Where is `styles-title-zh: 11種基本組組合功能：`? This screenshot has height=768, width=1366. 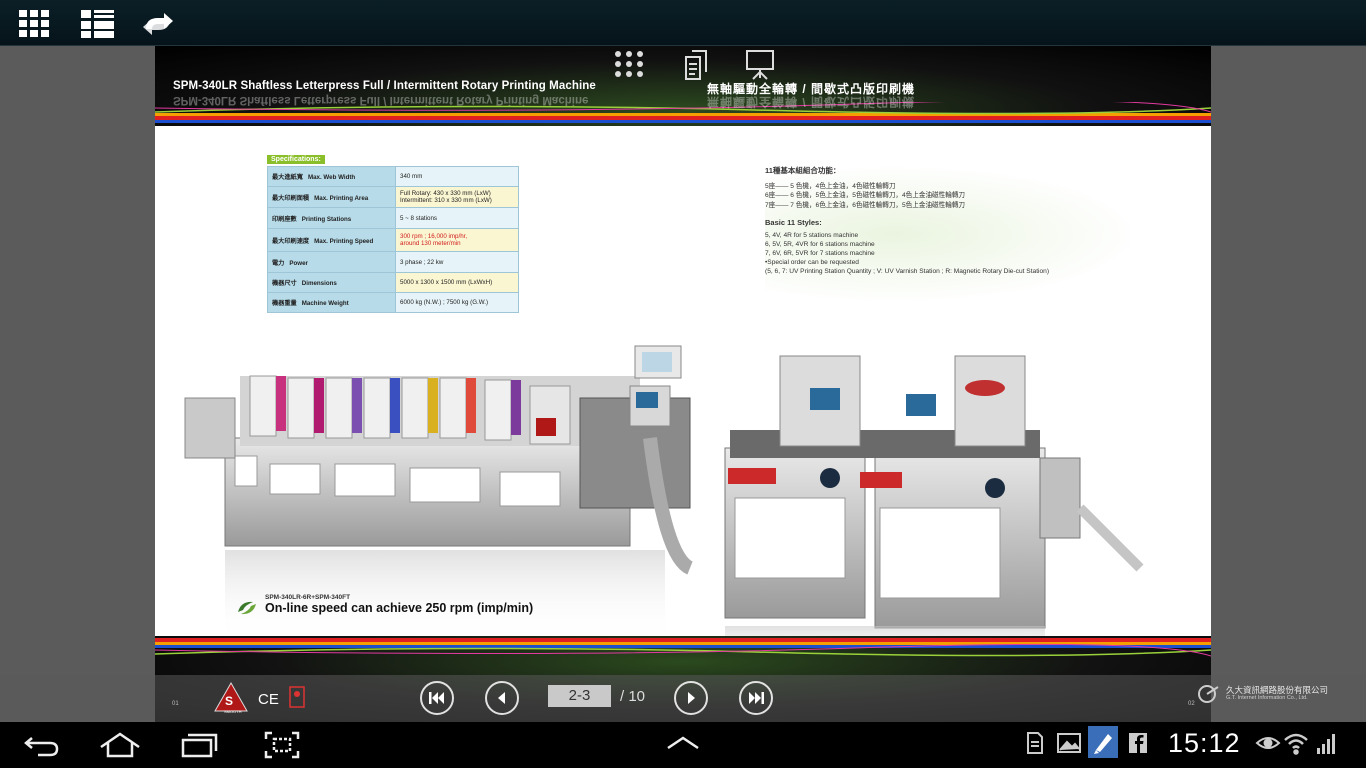
styles-title-zh: 11種基本組組合功能： is located at coordinates (803, 170).